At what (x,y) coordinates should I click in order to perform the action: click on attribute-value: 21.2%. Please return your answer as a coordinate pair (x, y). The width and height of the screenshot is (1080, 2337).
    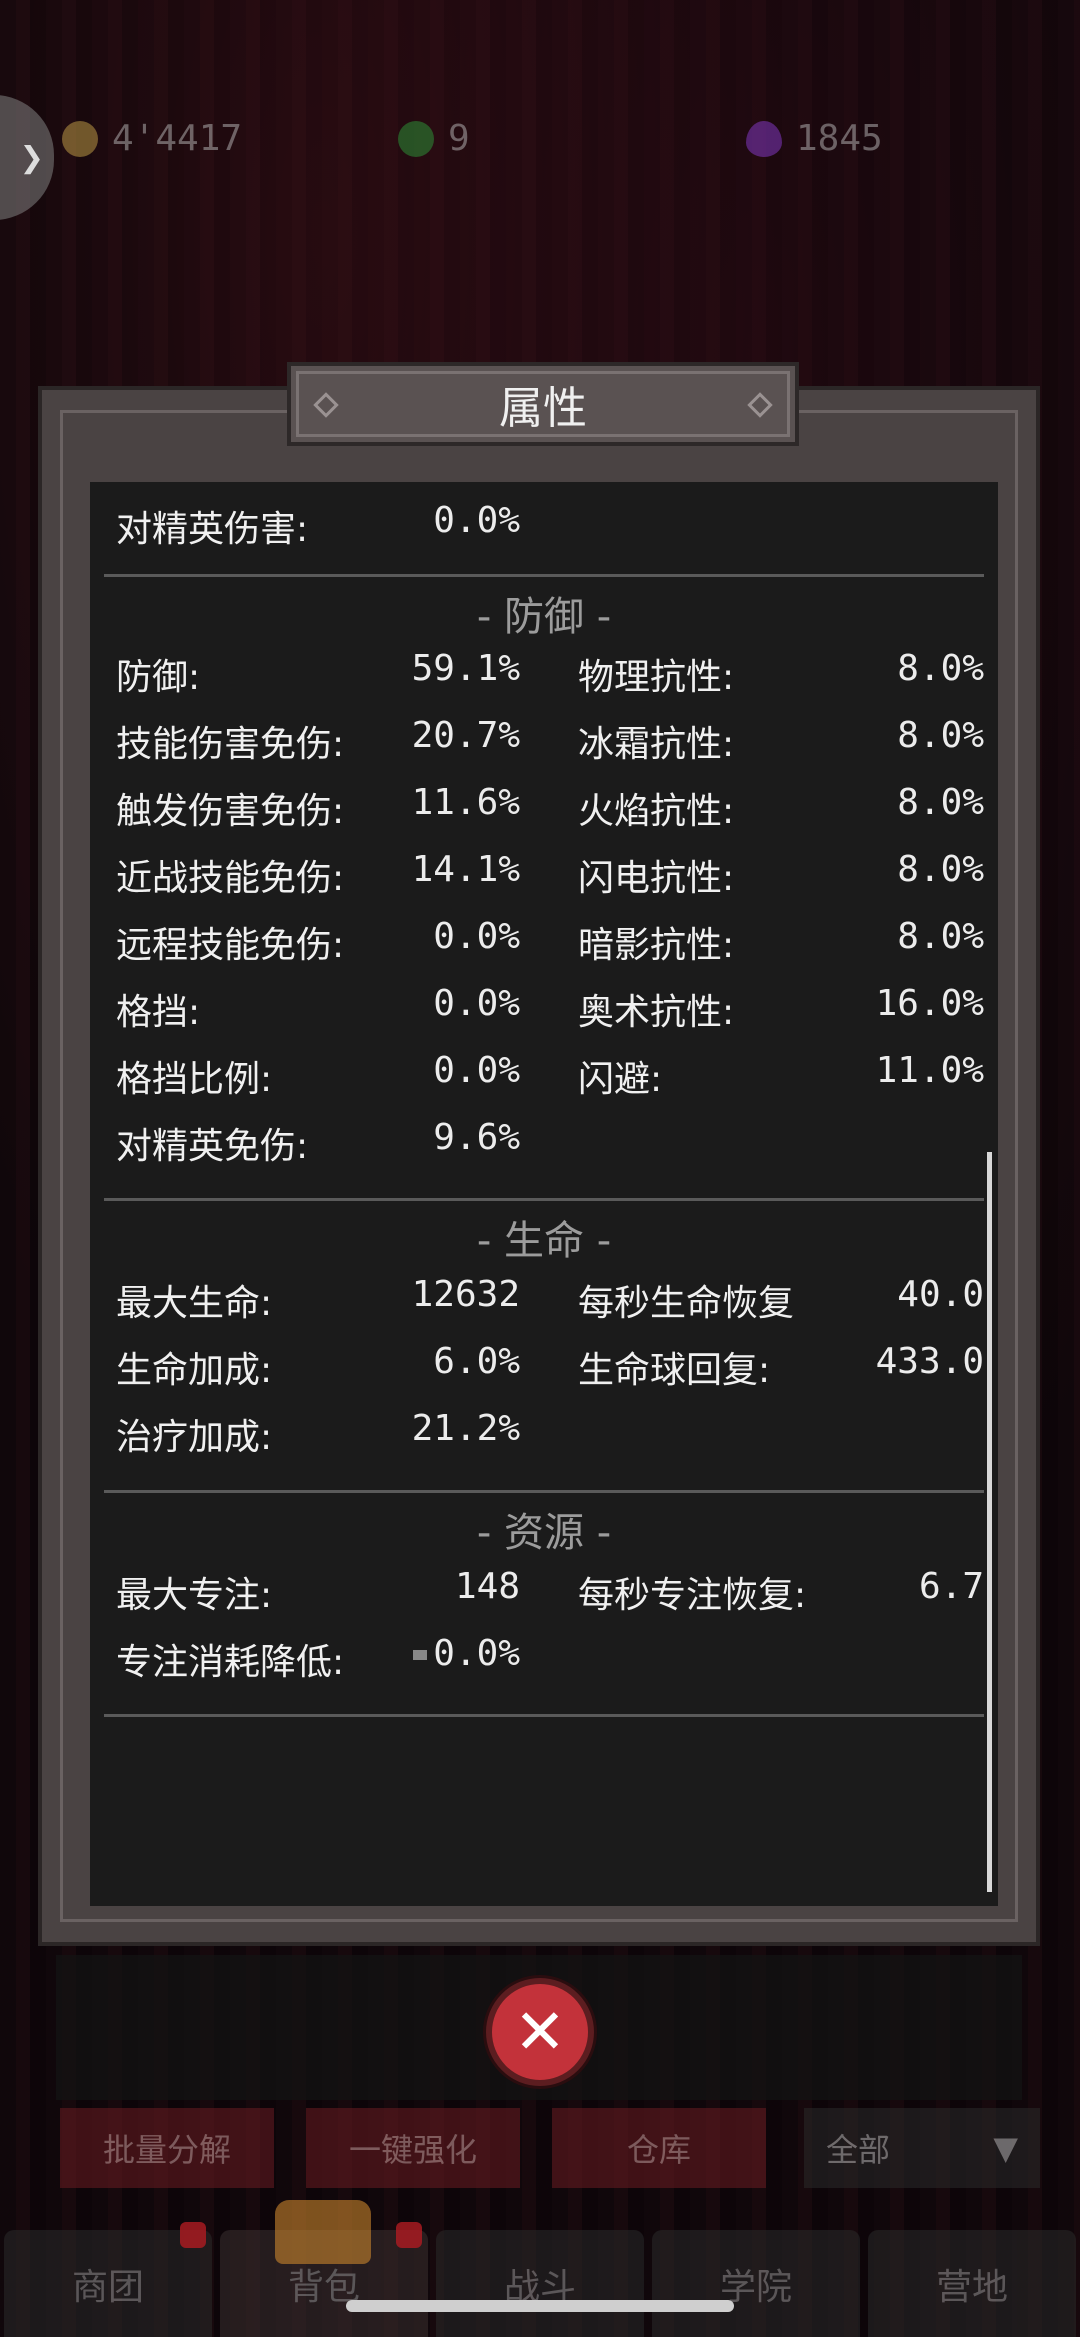
    Looking at the image, I should click on (465, 1428).